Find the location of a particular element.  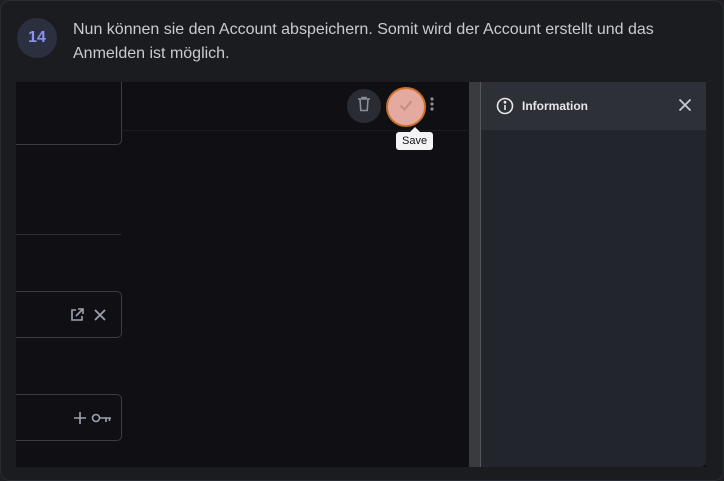

section-divider is located at coordinates (68, 234).